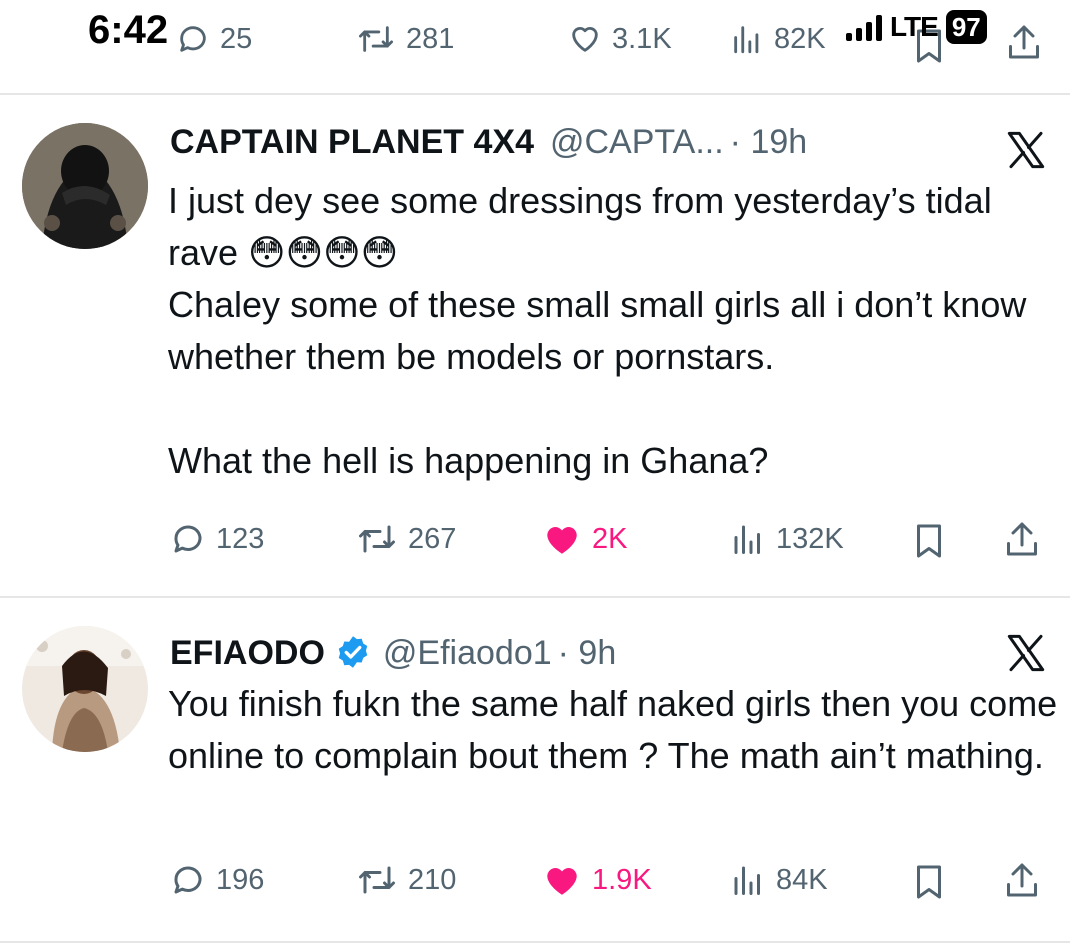  Describe the element at coordinates (642, 38) in the screenshot. I see `prev-like-count: 3.1K` at that location.